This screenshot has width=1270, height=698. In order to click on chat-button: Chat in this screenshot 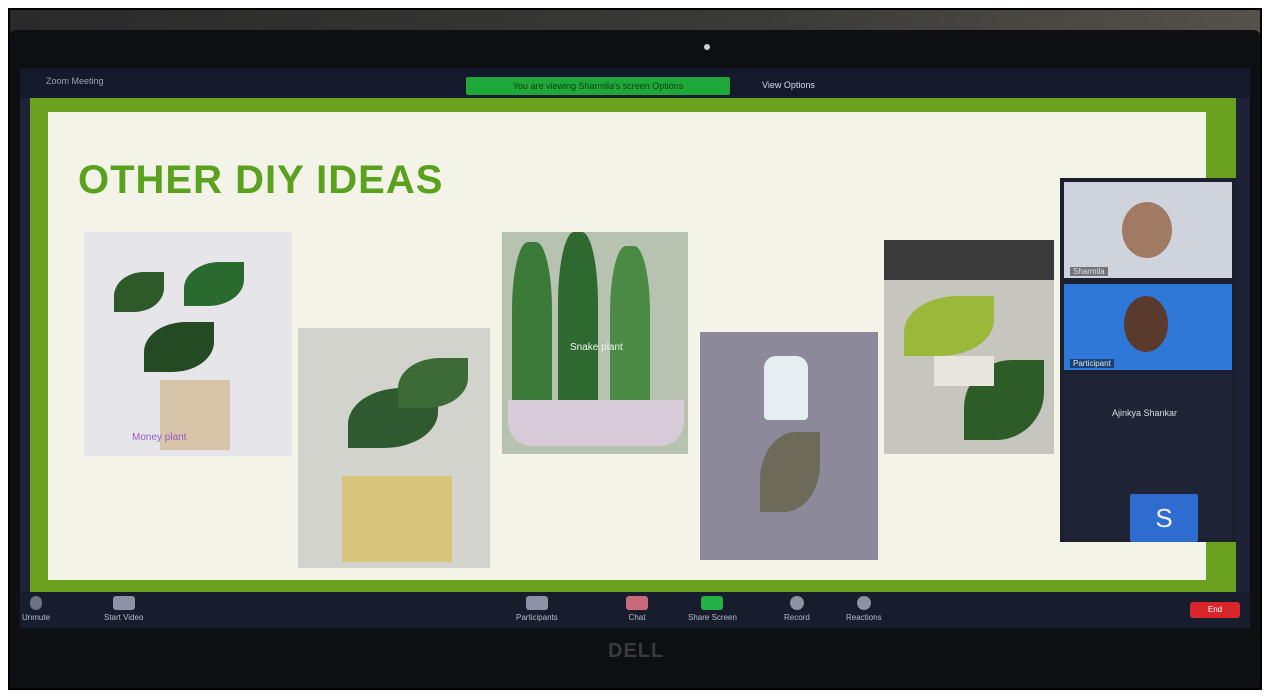, I will do `click(637, 609)`.